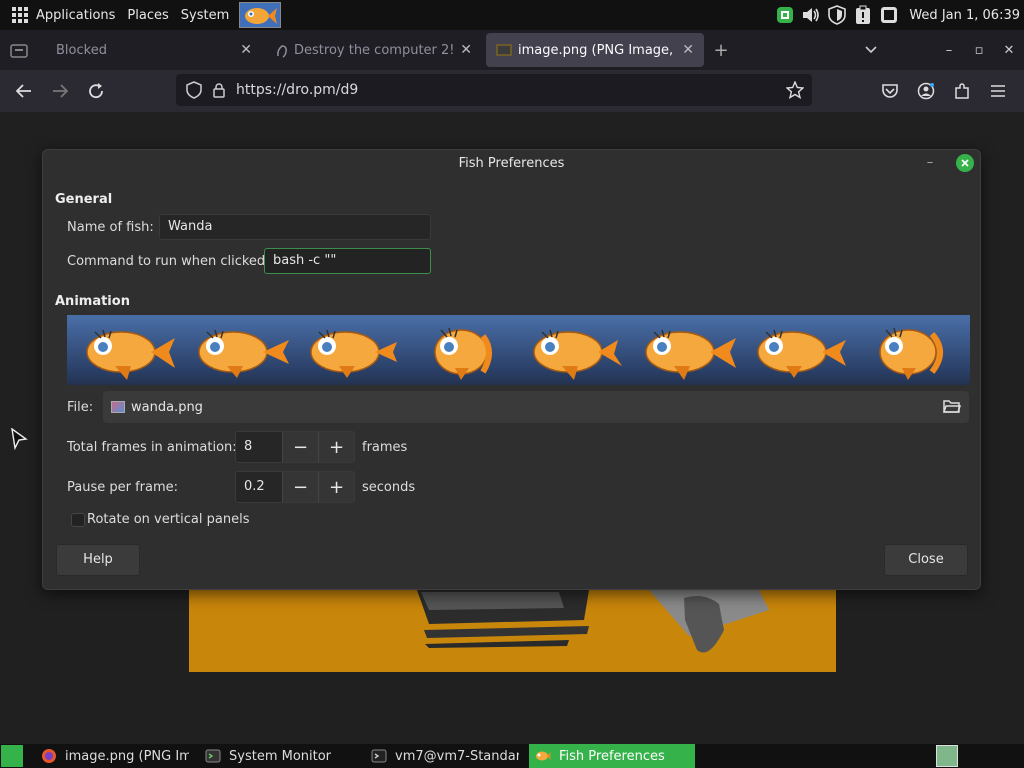 This screenshot has width=1024, height=768. I want to click on bookmark-star-icon, so click(795, 90).